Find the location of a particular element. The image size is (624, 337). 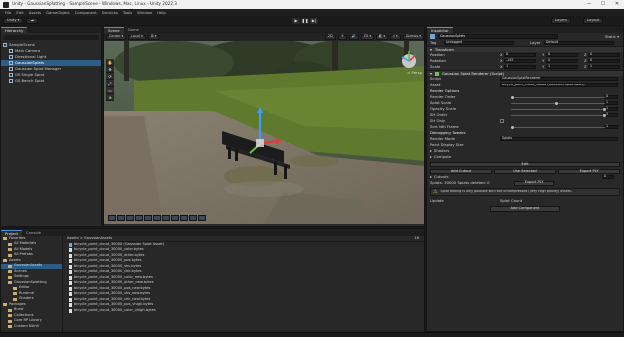

draw-mode-dropdown: ◧ ▾ is located at coordinates (382, 37).